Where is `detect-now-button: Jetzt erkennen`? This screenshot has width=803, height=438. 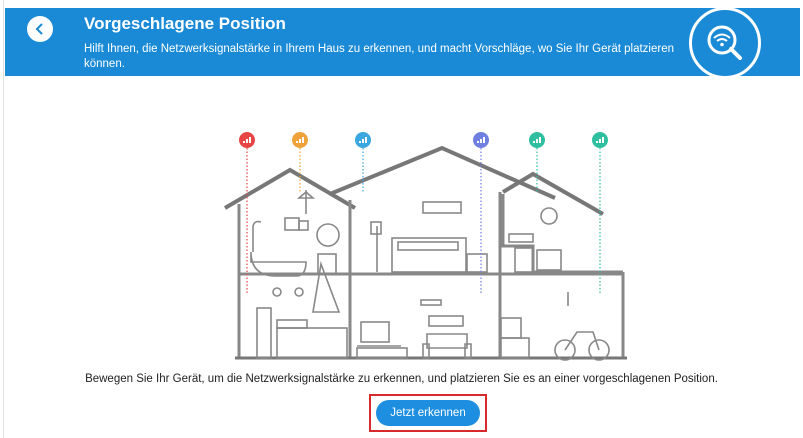 detect-now-button: Jetzt erkennen is located at coordinates (428, 413).